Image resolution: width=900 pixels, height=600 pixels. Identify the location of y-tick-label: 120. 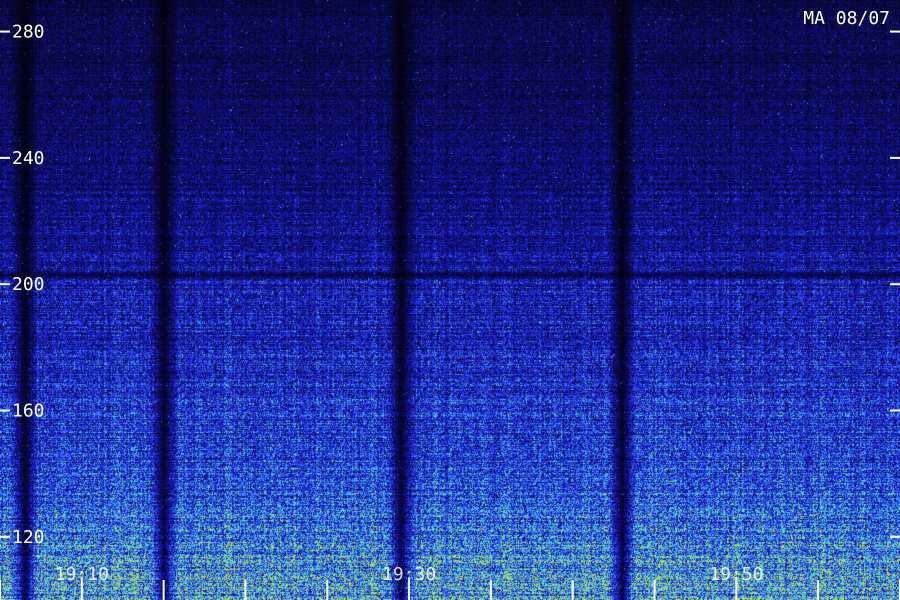
(28, 537).